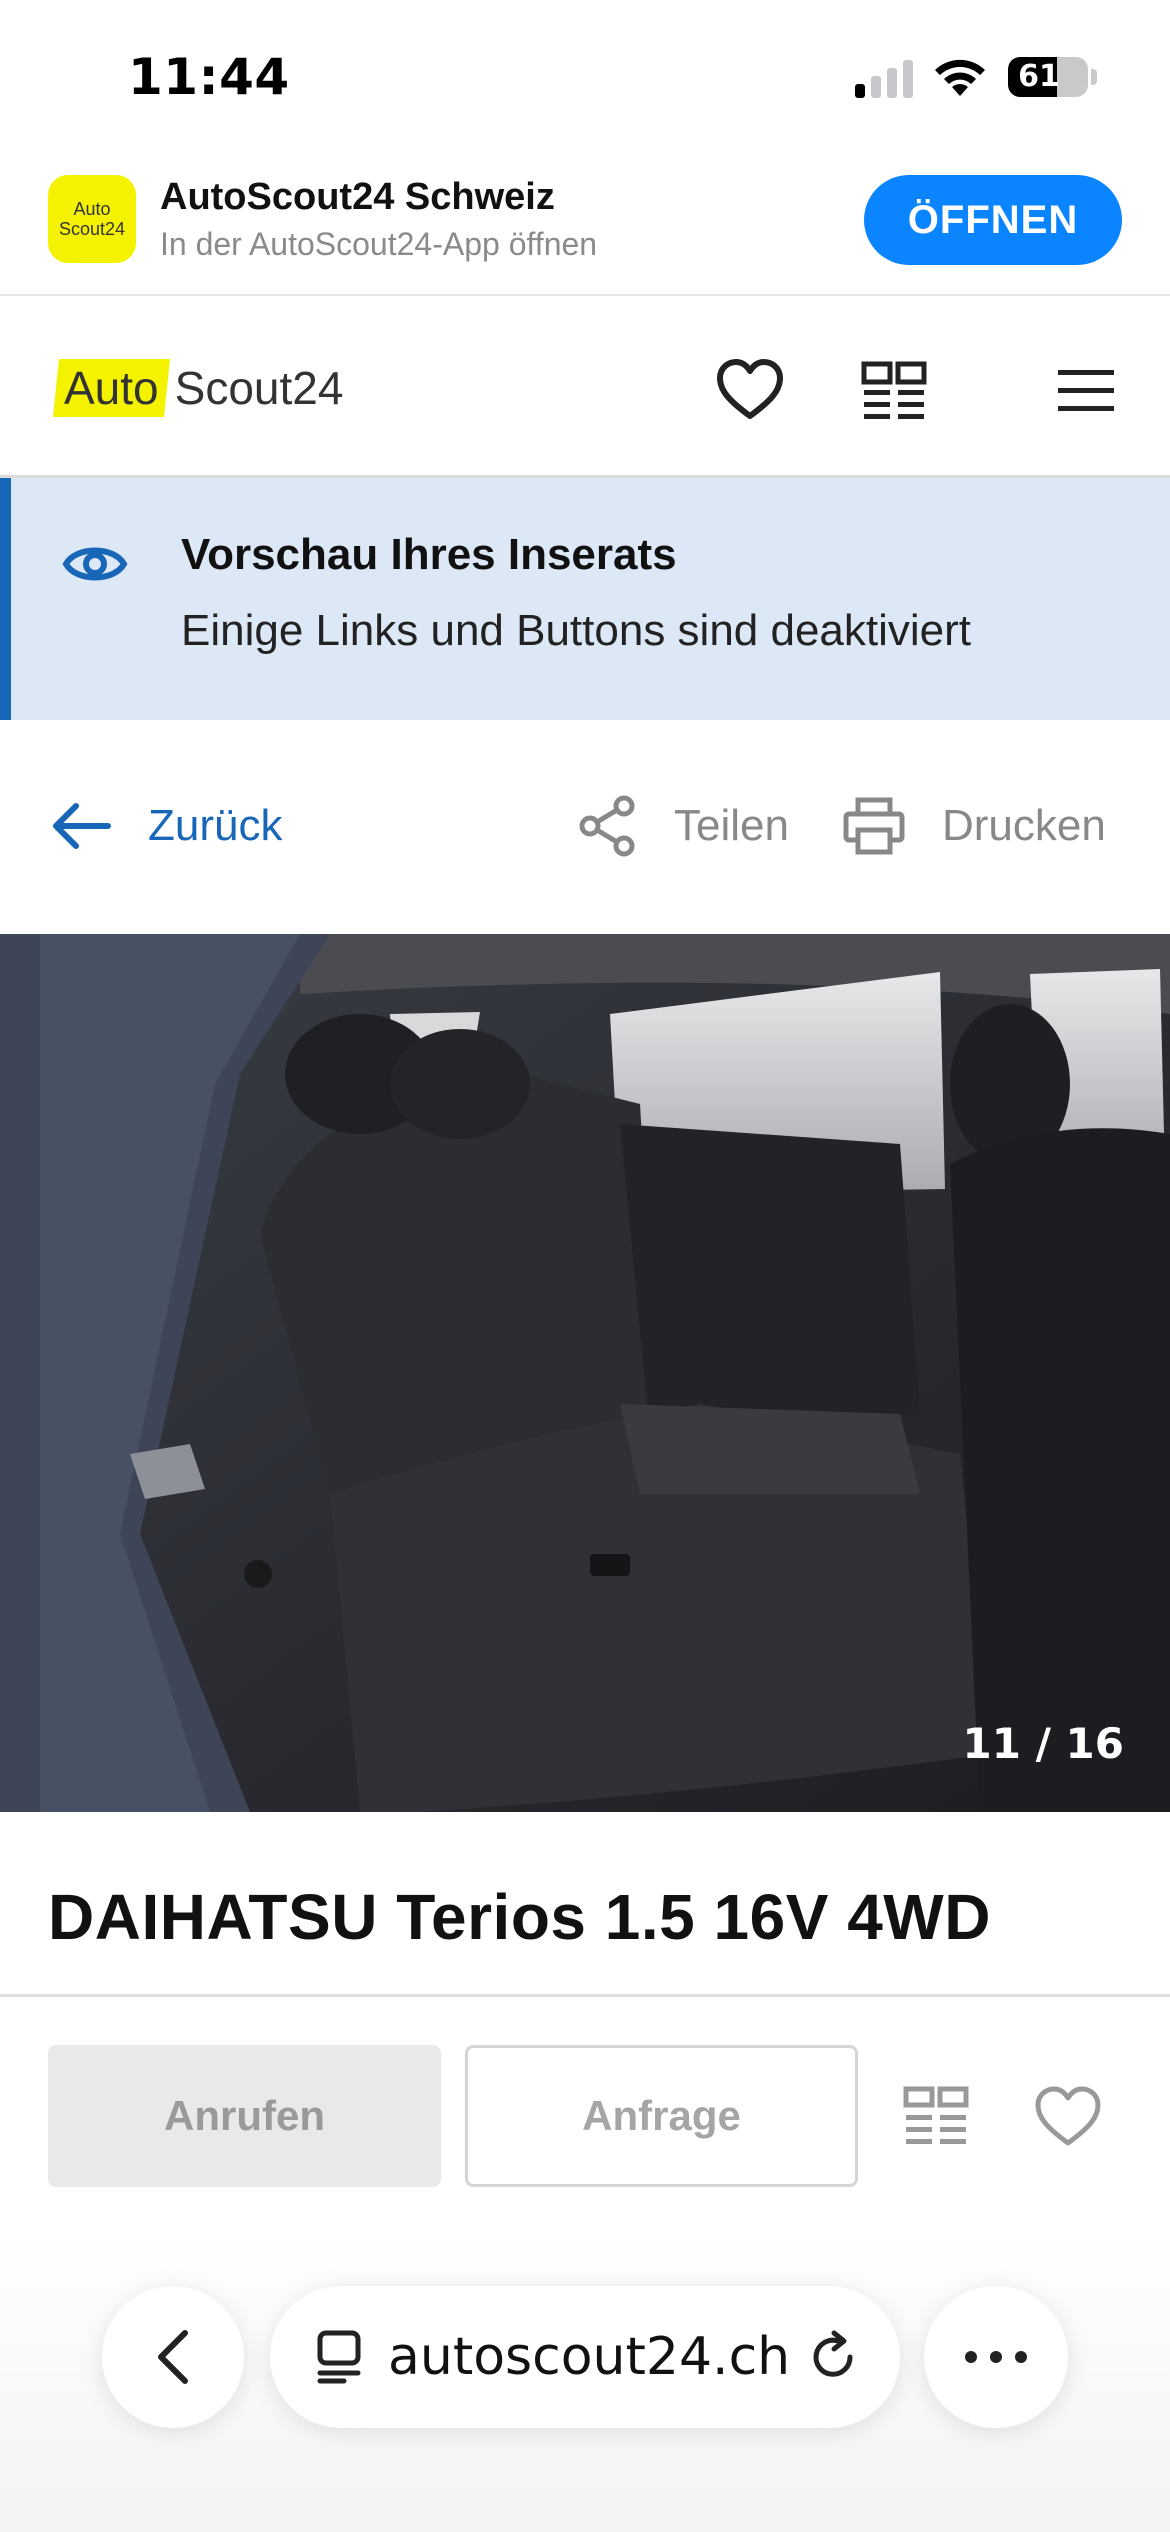 The image size is (1170, 2532). Describe the element at coordinates (92, 229) in the screenshot. I see `app-icon-line2: Scout24` at that location.